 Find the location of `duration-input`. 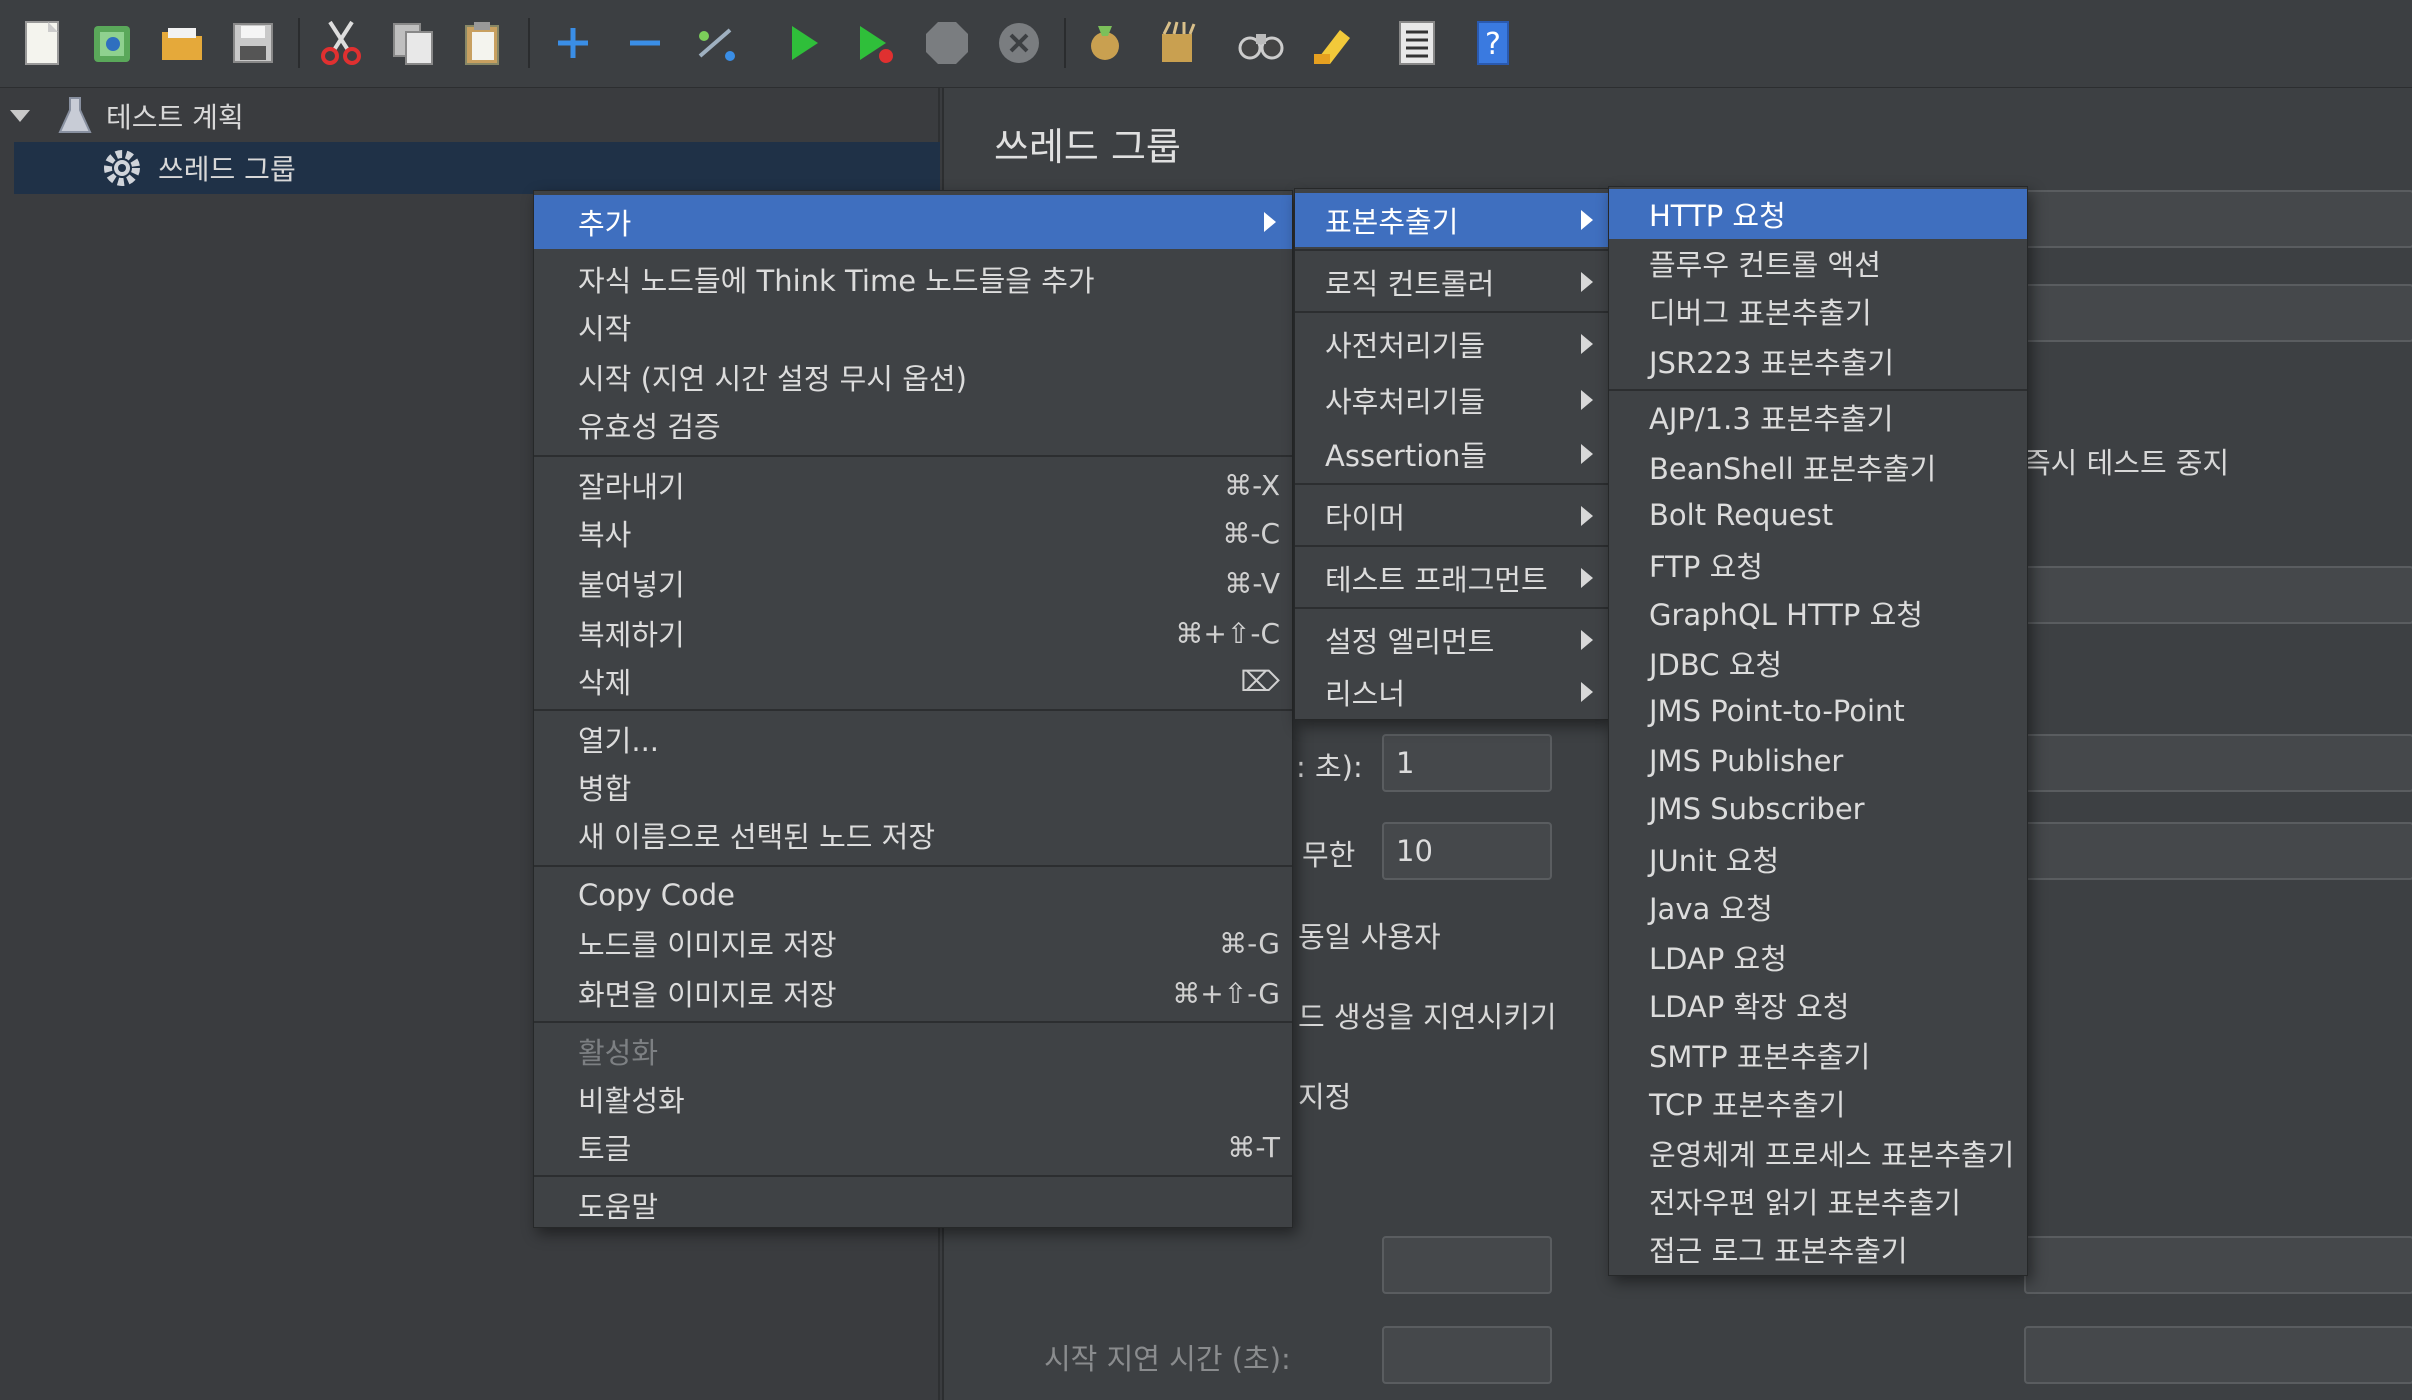

duration-input is located at coordinates (1467, 1265).